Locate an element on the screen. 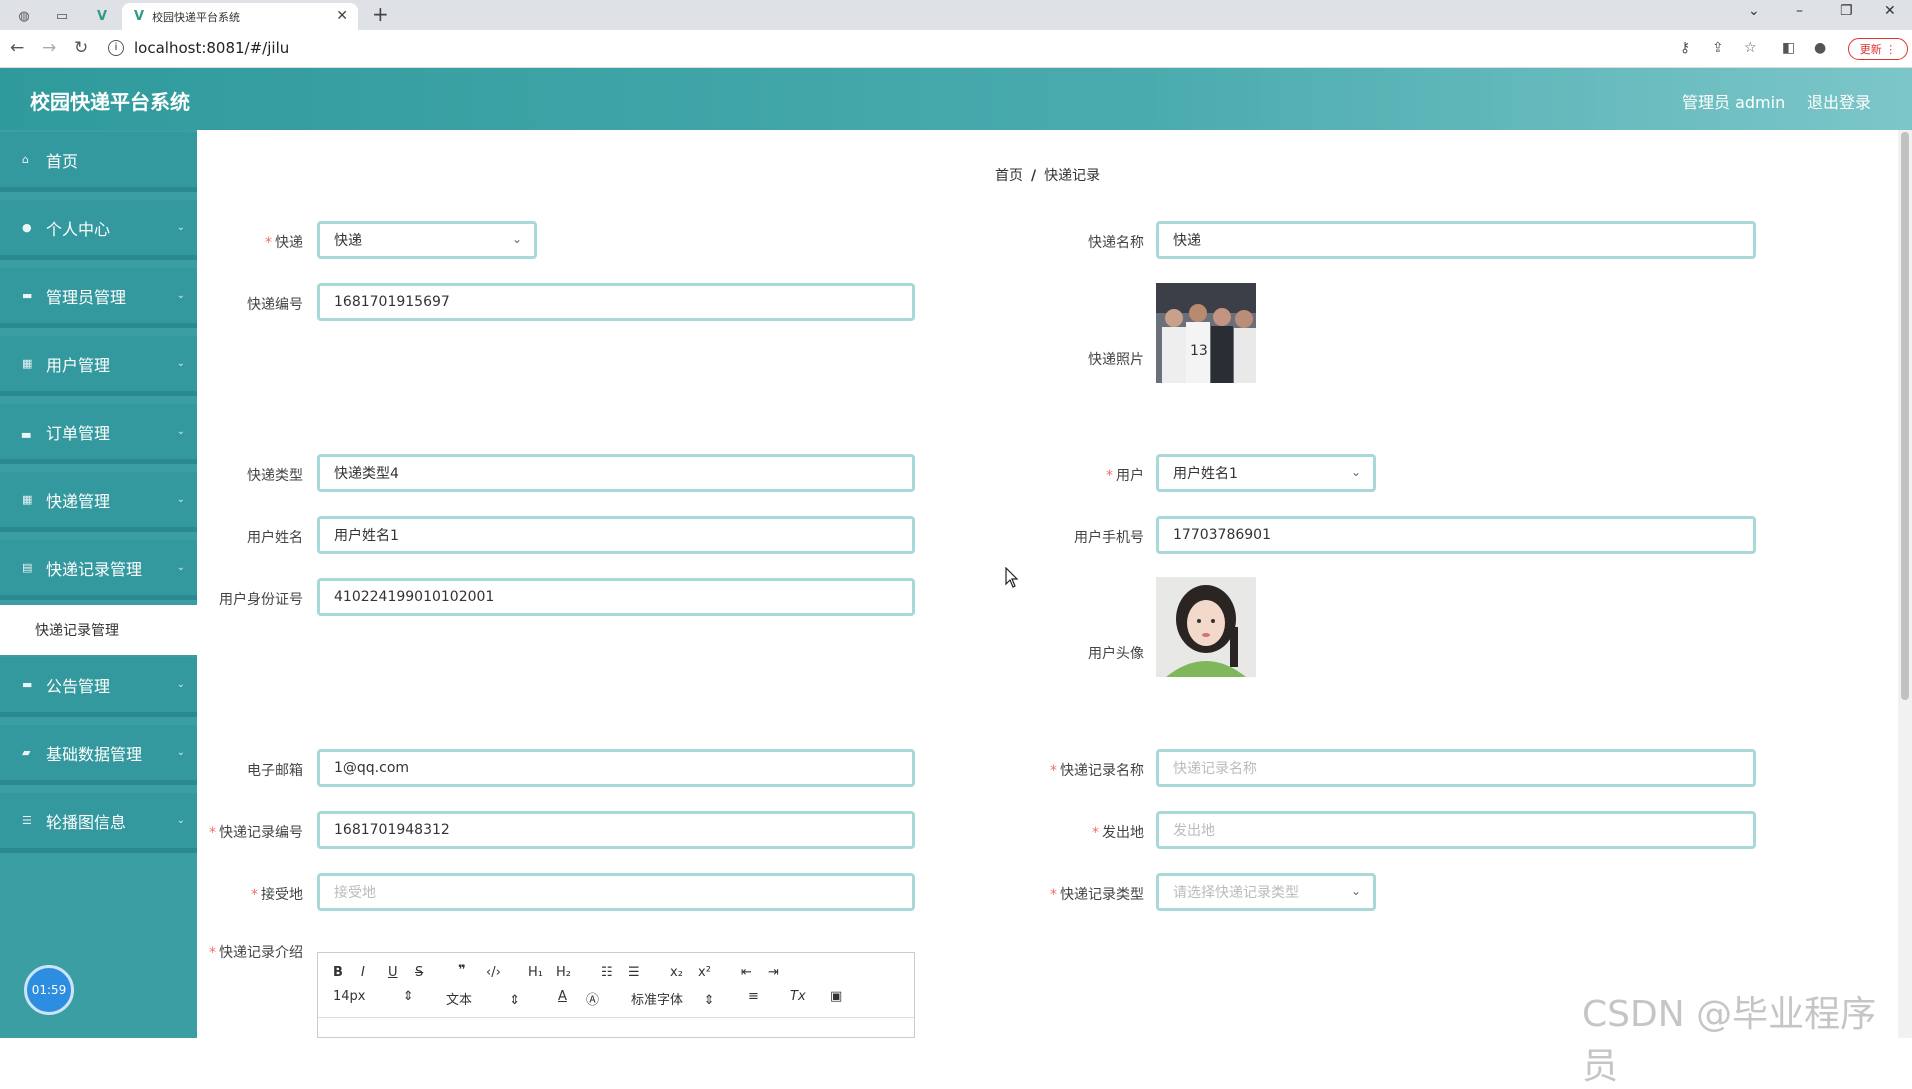 The image size is (1912, 1089). share-icon: ⇪ is located at coordinates (1718, 48).